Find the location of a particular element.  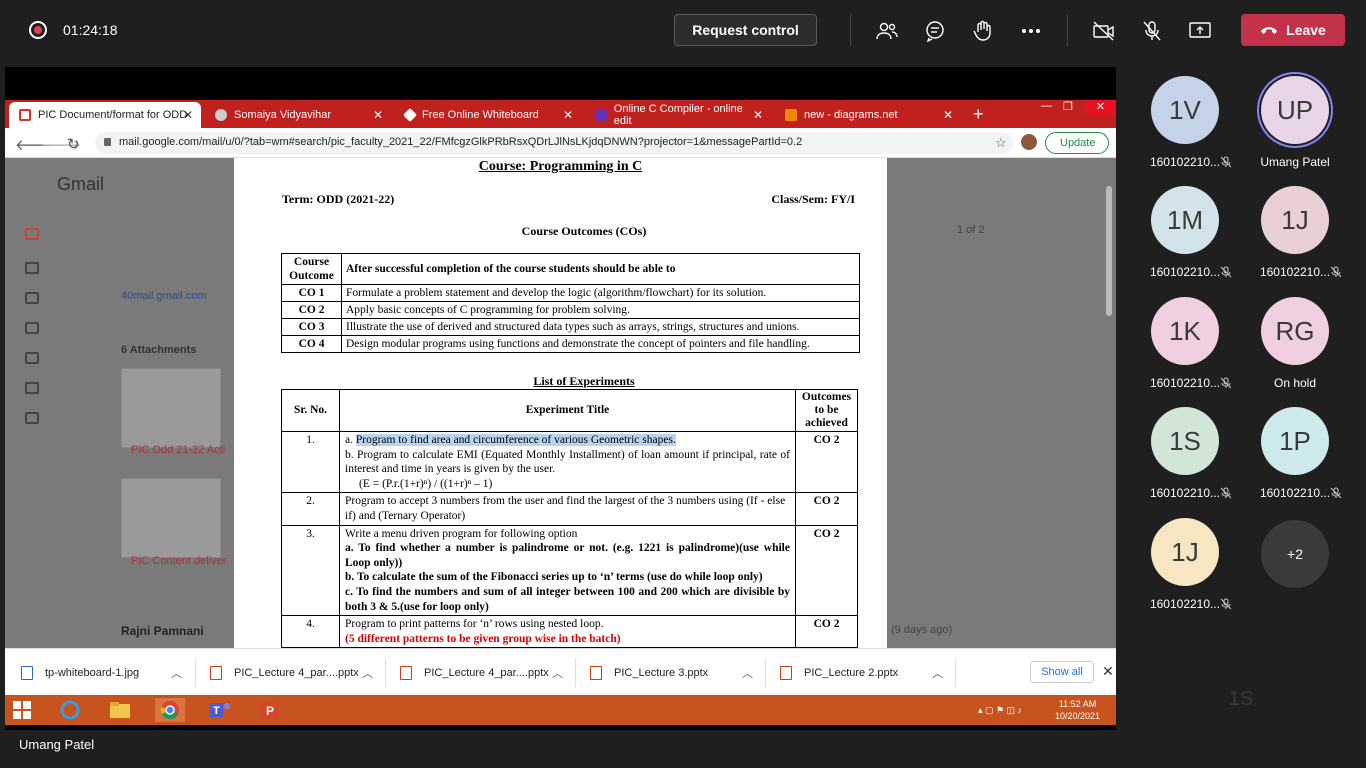

taskbar-clock: 11:52 AM 10/20/2021 is located at coordinates (1077, 710).